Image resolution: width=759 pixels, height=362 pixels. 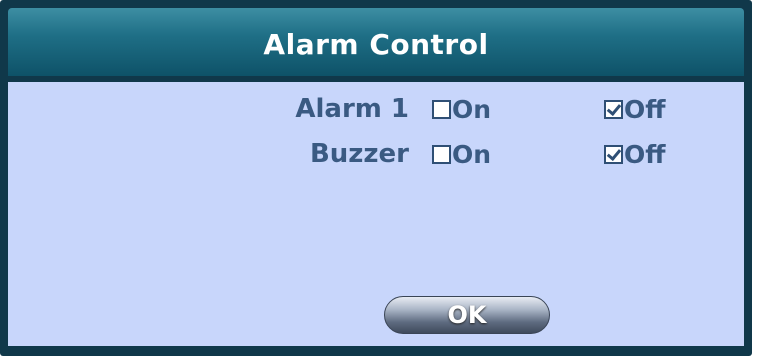 I want to click on dialog-title: Alarm Control, so click(x=376, y=44).